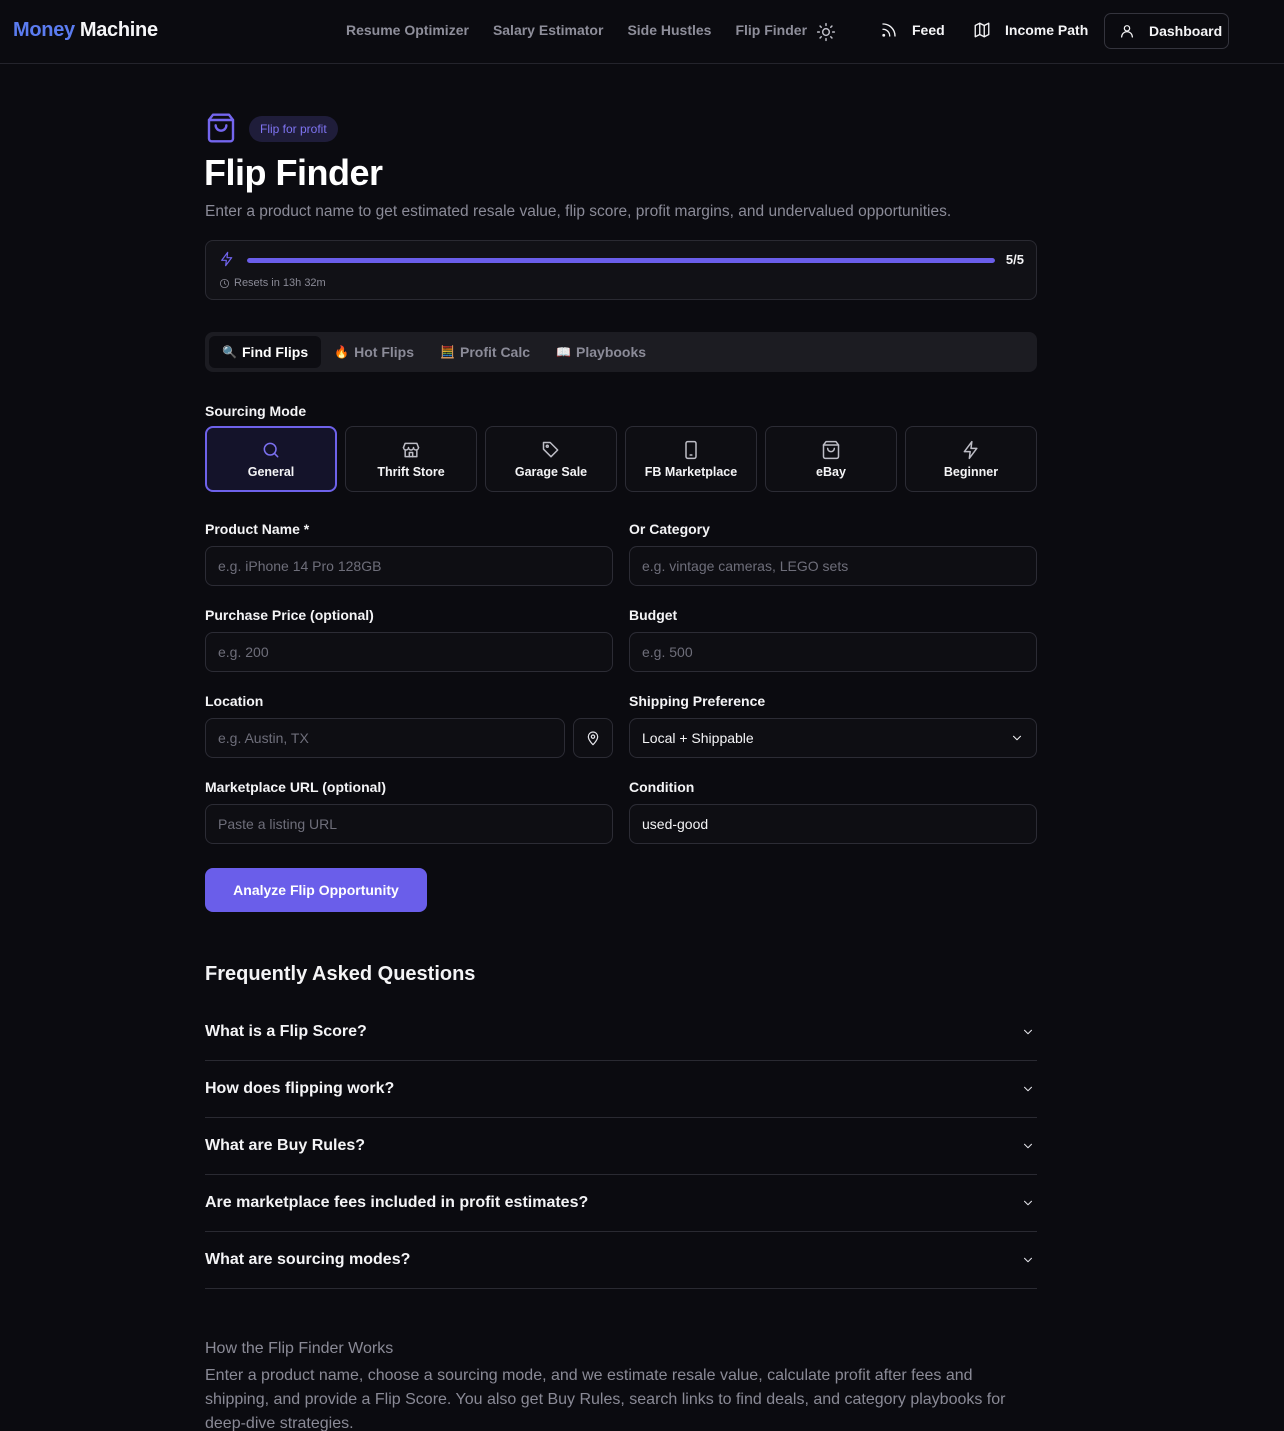  I want to click on faq-question: What are Buy Rules?, so click(285, 1145).